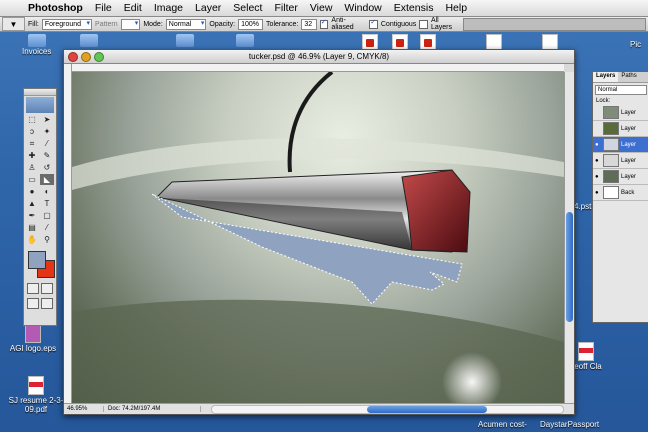 The width and height of the screenshot is (648, 432). Describe the element at coordinates (251, 24) in the screenshot. I see `opacity-input: 100%` at that location.